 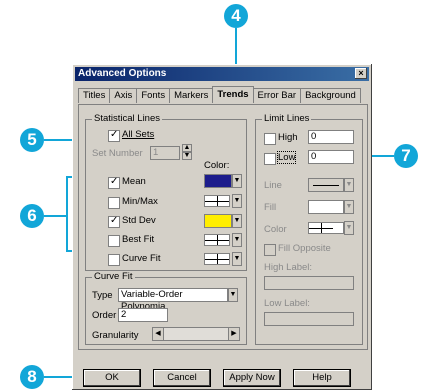 What do you see at coordinates (361, 73) in the screenshot?
I see `close-icon: ×` at bounding box center [361, 73].